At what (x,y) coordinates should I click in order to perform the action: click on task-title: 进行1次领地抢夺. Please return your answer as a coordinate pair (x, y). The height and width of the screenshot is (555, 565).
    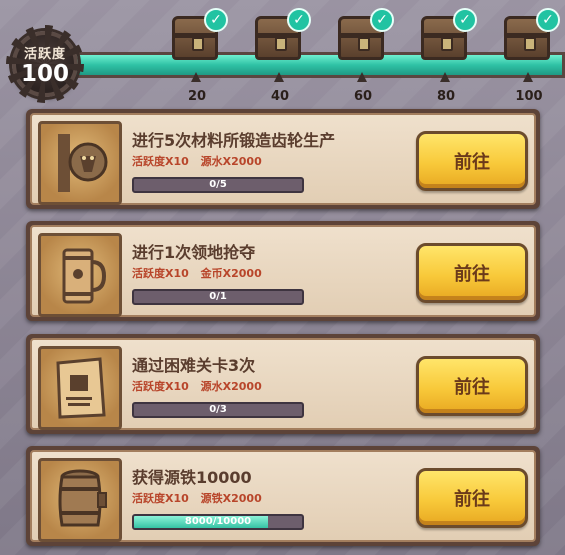
    Looking at the image, I should click on (194, 252).